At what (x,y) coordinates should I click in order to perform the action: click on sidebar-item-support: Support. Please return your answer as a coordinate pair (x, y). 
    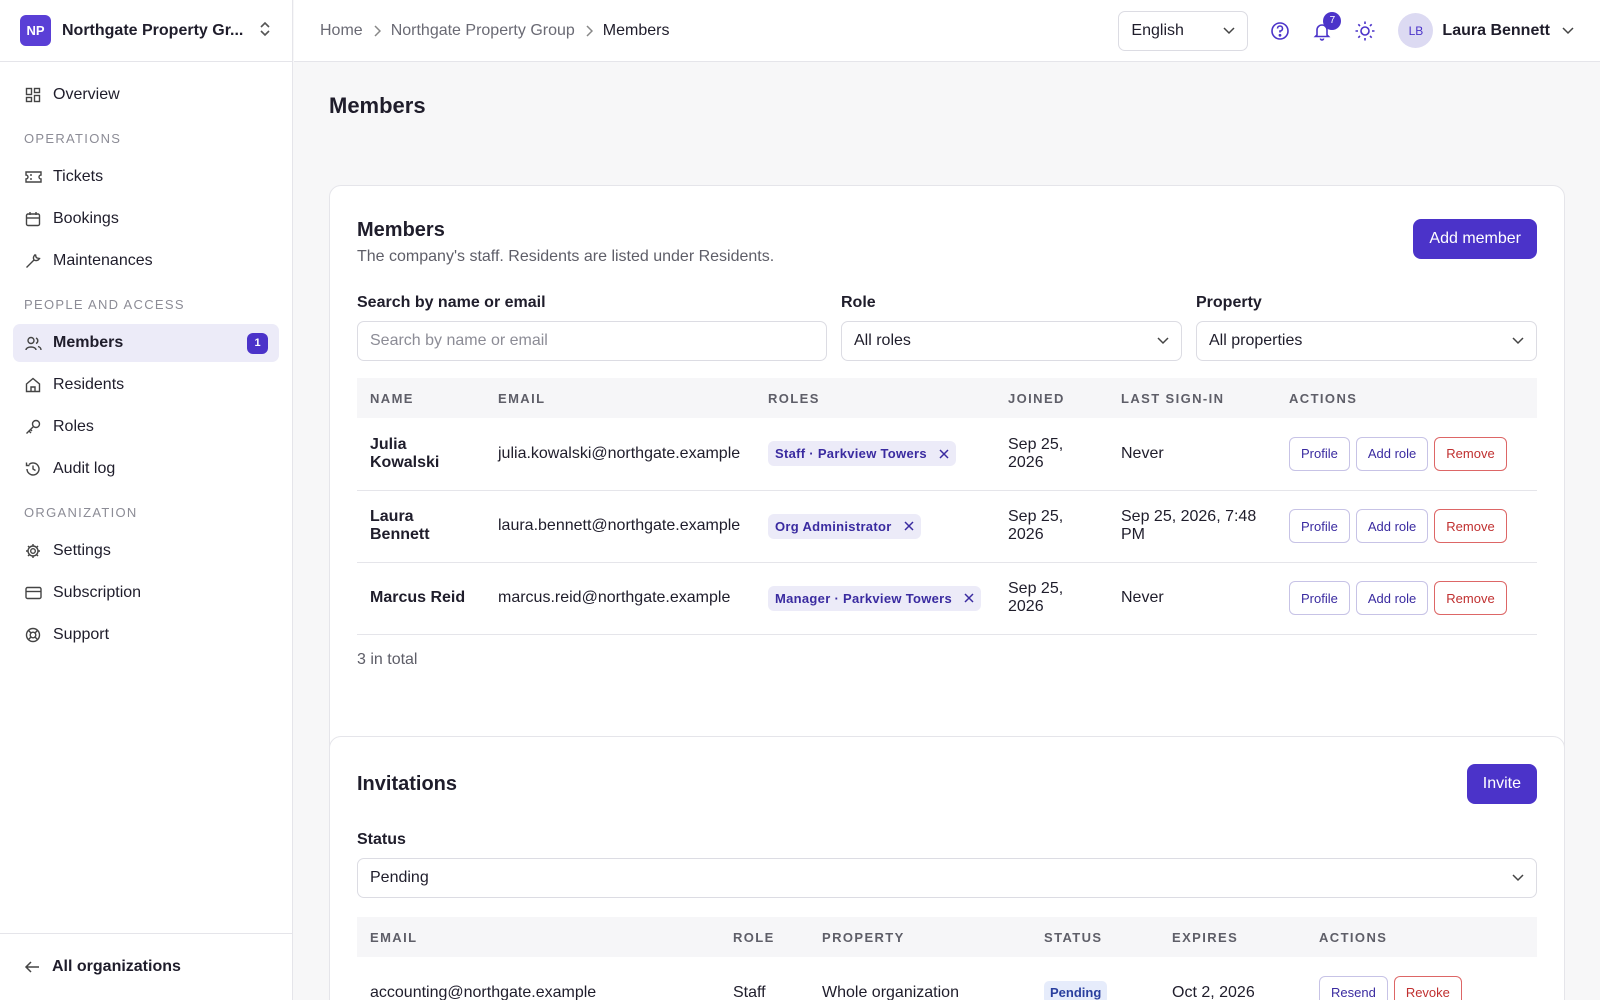
    Looking at the image, I should click on (146, 635).